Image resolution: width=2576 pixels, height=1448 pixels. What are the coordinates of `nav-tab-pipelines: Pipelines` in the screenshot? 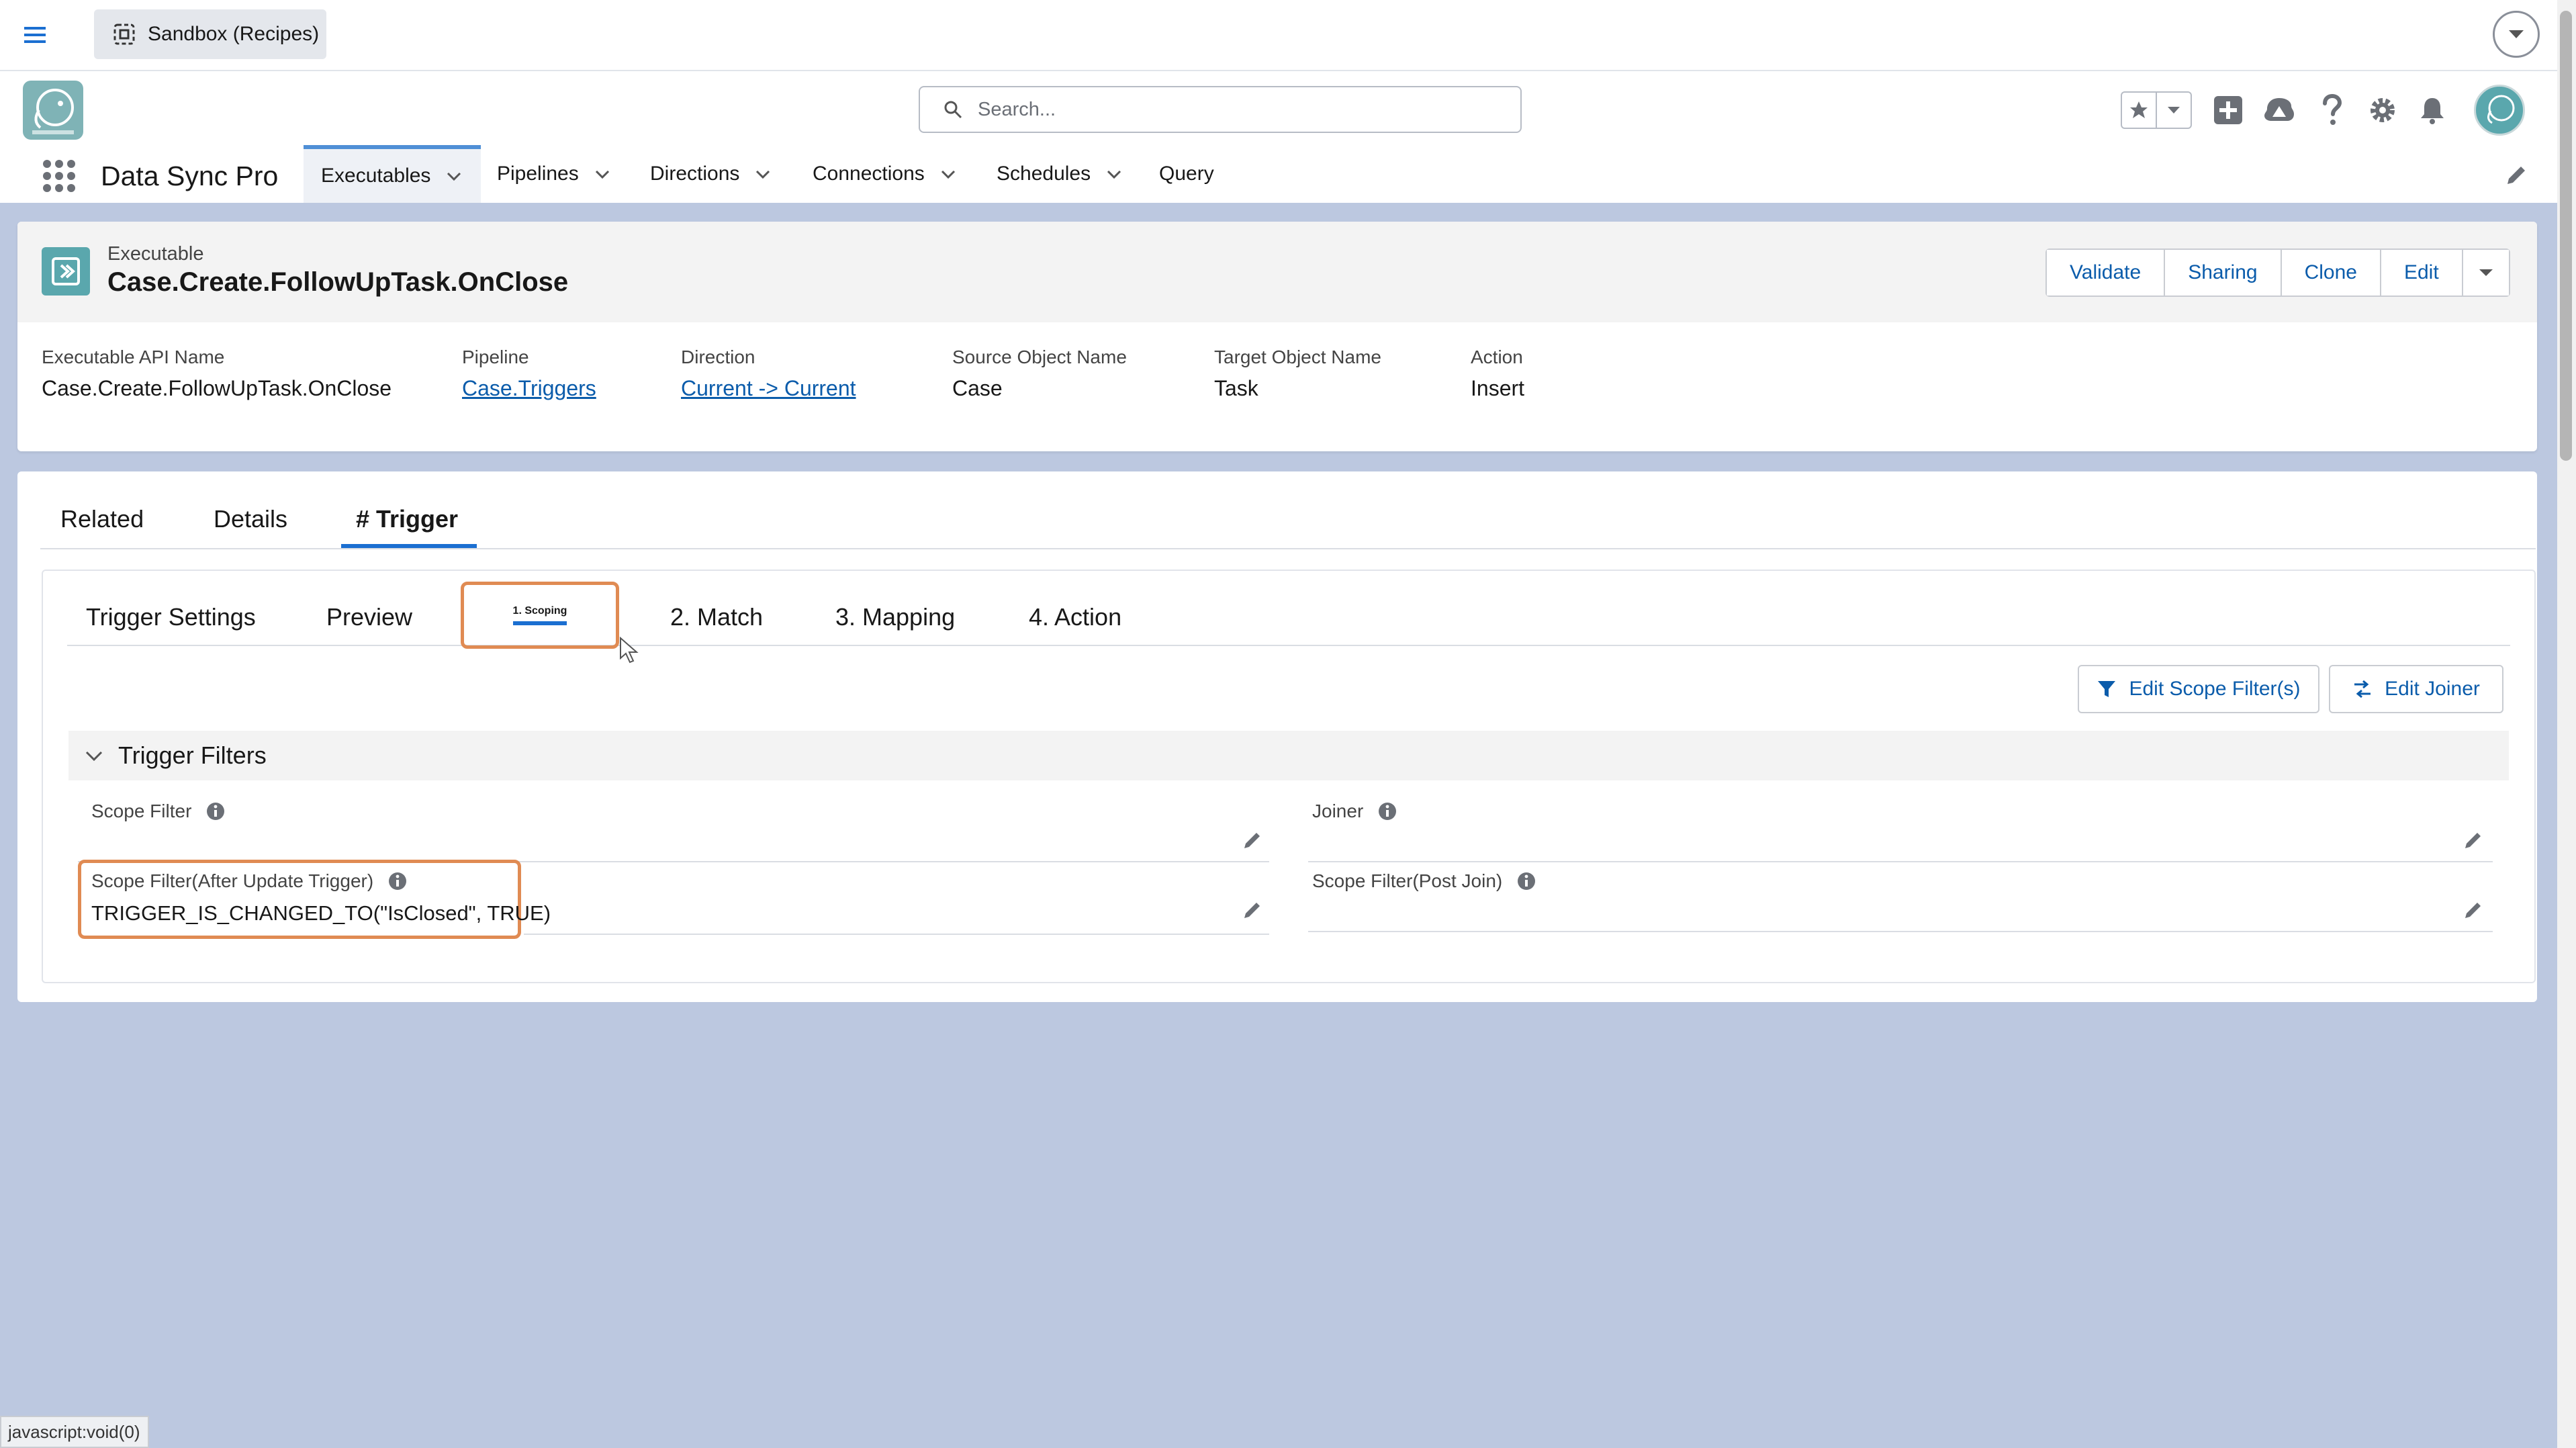 It's located at (554, 174).